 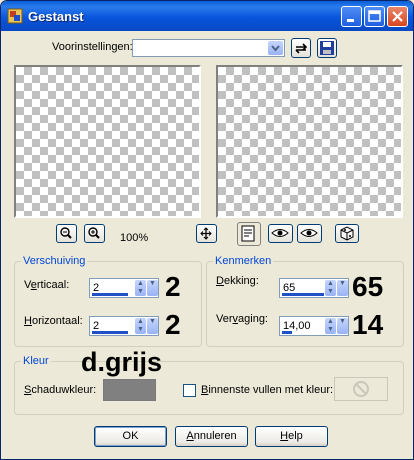 I want to click on zoom-out-icon, so click(x=66, y=233).